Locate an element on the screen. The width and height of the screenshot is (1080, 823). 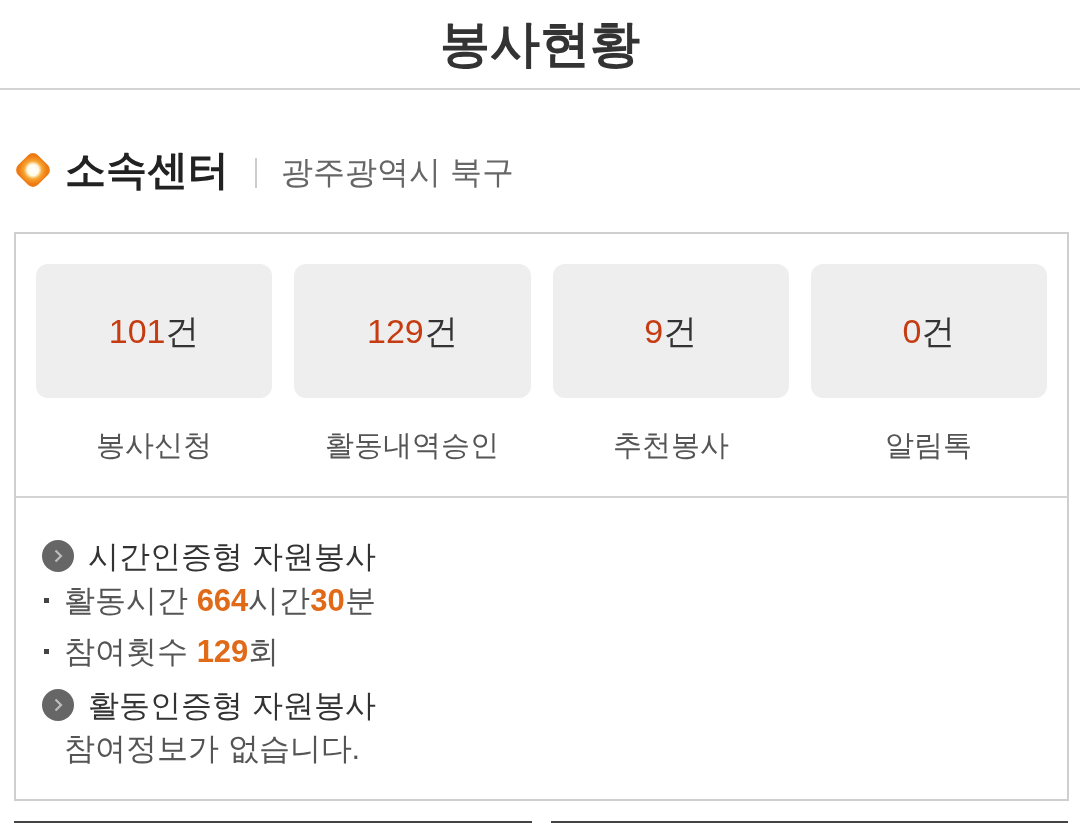
record-stat: 활동시간 664시간30분 is located at coordinates (220, 600).